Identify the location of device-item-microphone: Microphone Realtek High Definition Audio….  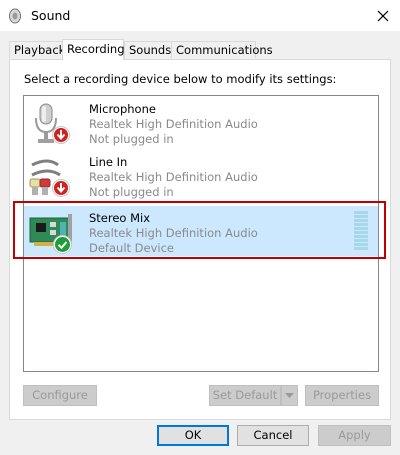
(201, 123).